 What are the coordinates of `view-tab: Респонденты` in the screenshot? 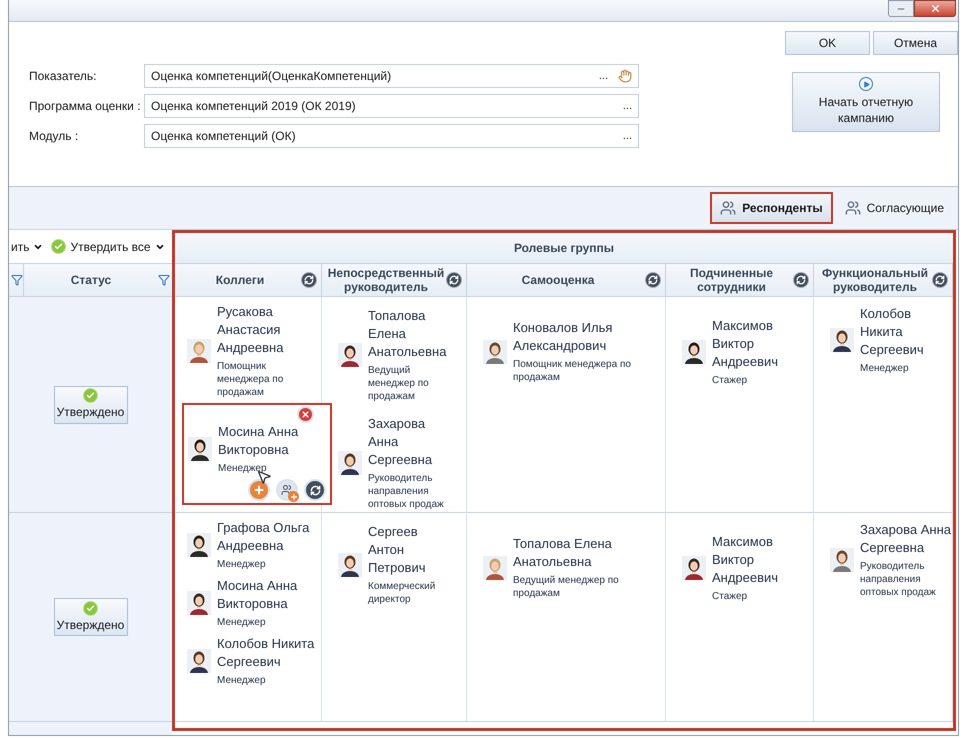 It's located at (771, 208).